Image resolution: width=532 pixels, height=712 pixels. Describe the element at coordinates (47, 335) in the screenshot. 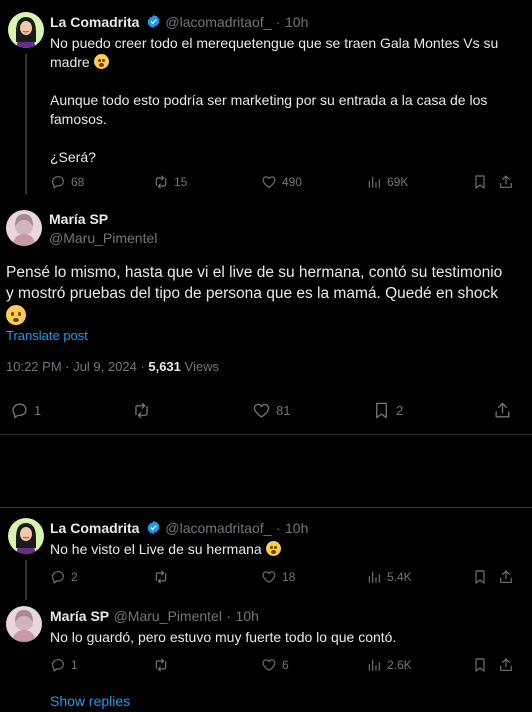

I see `translate-post-link: Translate post` at that location.